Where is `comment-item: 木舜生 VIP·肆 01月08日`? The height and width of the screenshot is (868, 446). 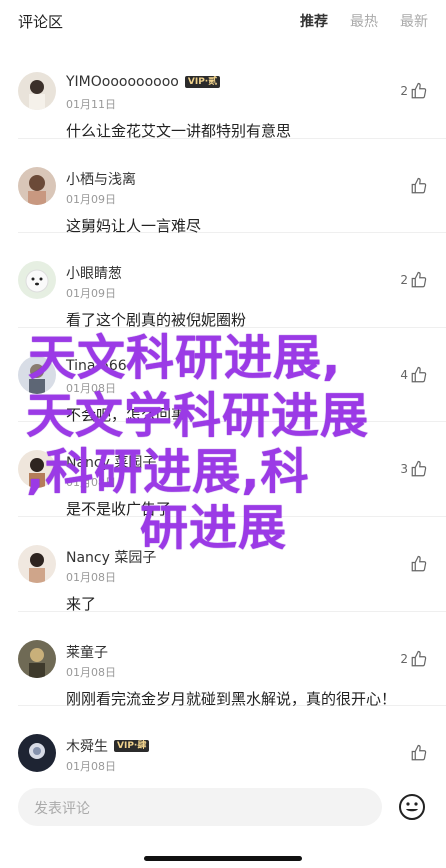
comment-item: 木舜生 VIP·肆 01月08日 is located at coordinates (232, 746).